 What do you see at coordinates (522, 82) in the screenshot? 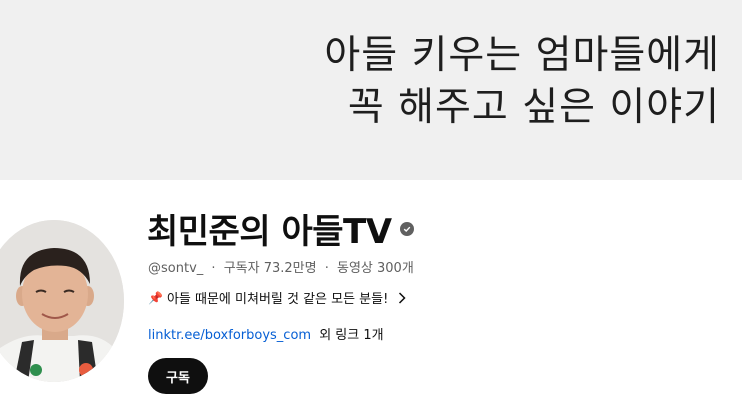
I see `banner-text: 아들 키우는 엄마들에게 꼭 해주고 싶은 이야기` at bounding box center [522, 82].